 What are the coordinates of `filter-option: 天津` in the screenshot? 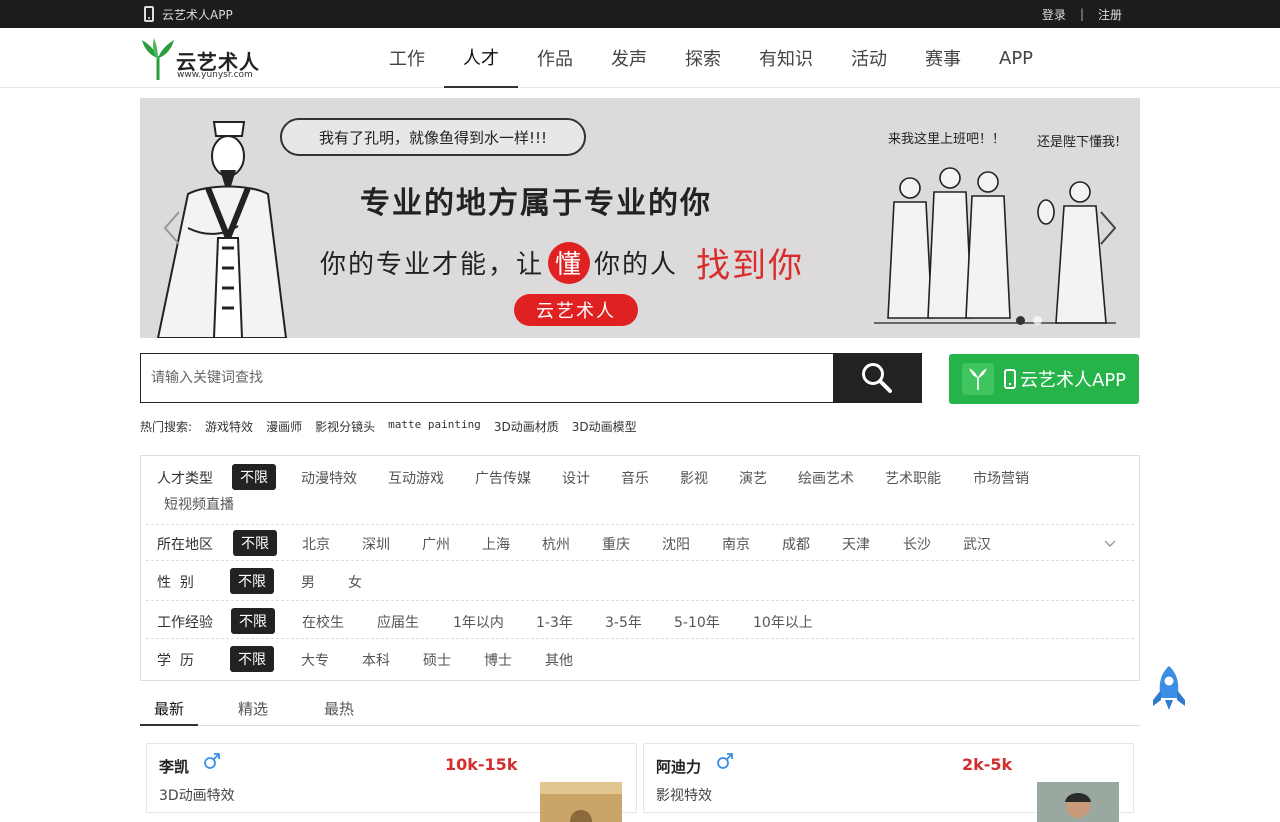 It's located at (856, 544).